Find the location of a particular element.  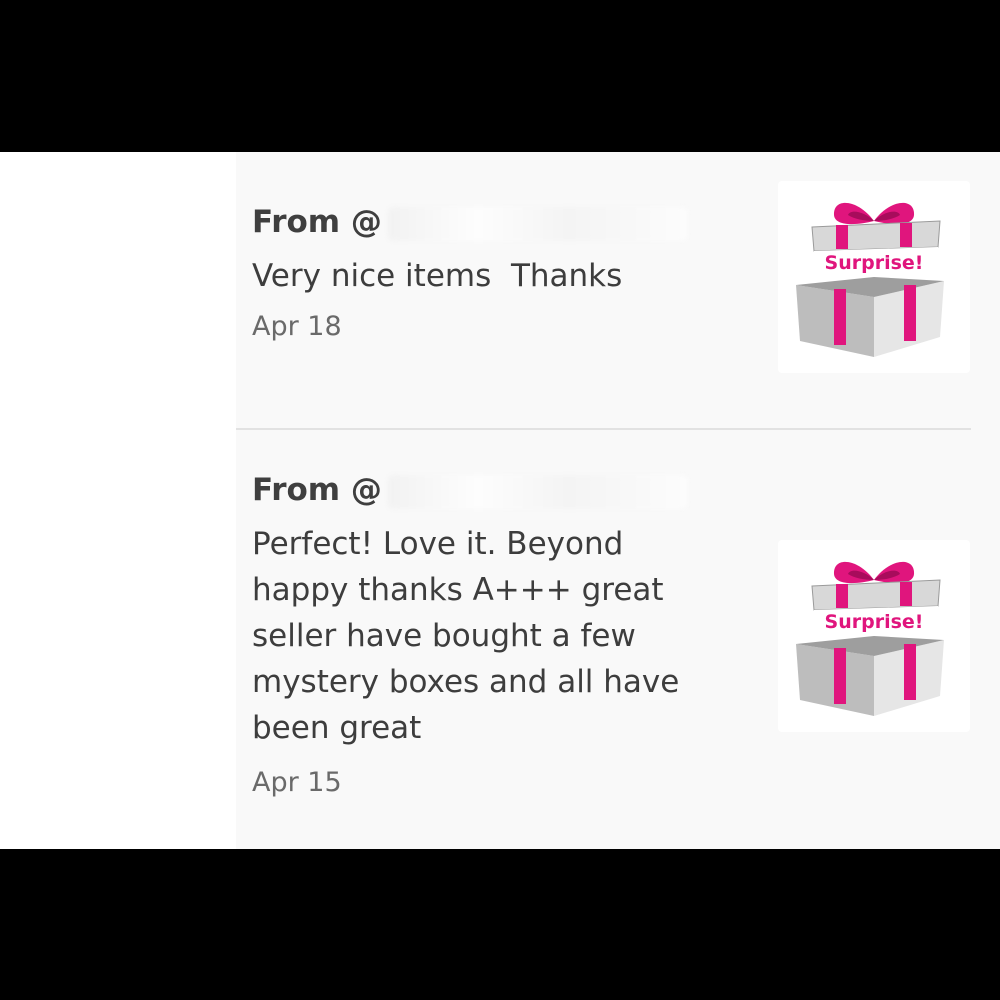

review-date: Apr 15 is located at coordinates (297, 782).